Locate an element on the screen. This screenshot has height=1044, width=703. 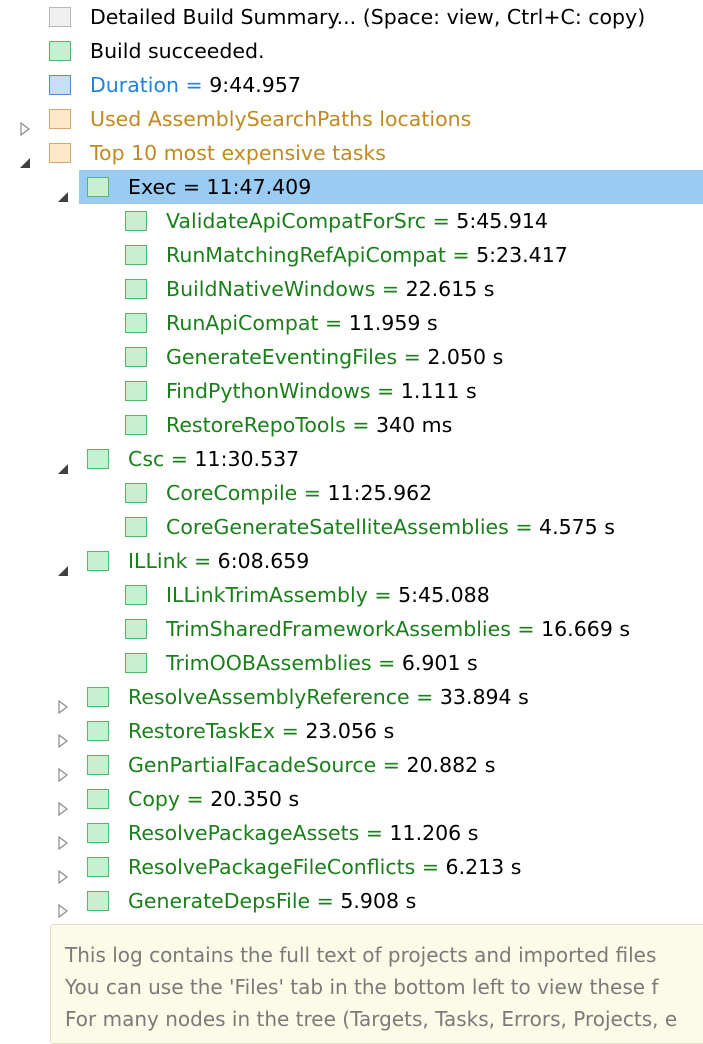
tree-node-exec: Exec = 11:47.409 is located at coordinates (351, 187).